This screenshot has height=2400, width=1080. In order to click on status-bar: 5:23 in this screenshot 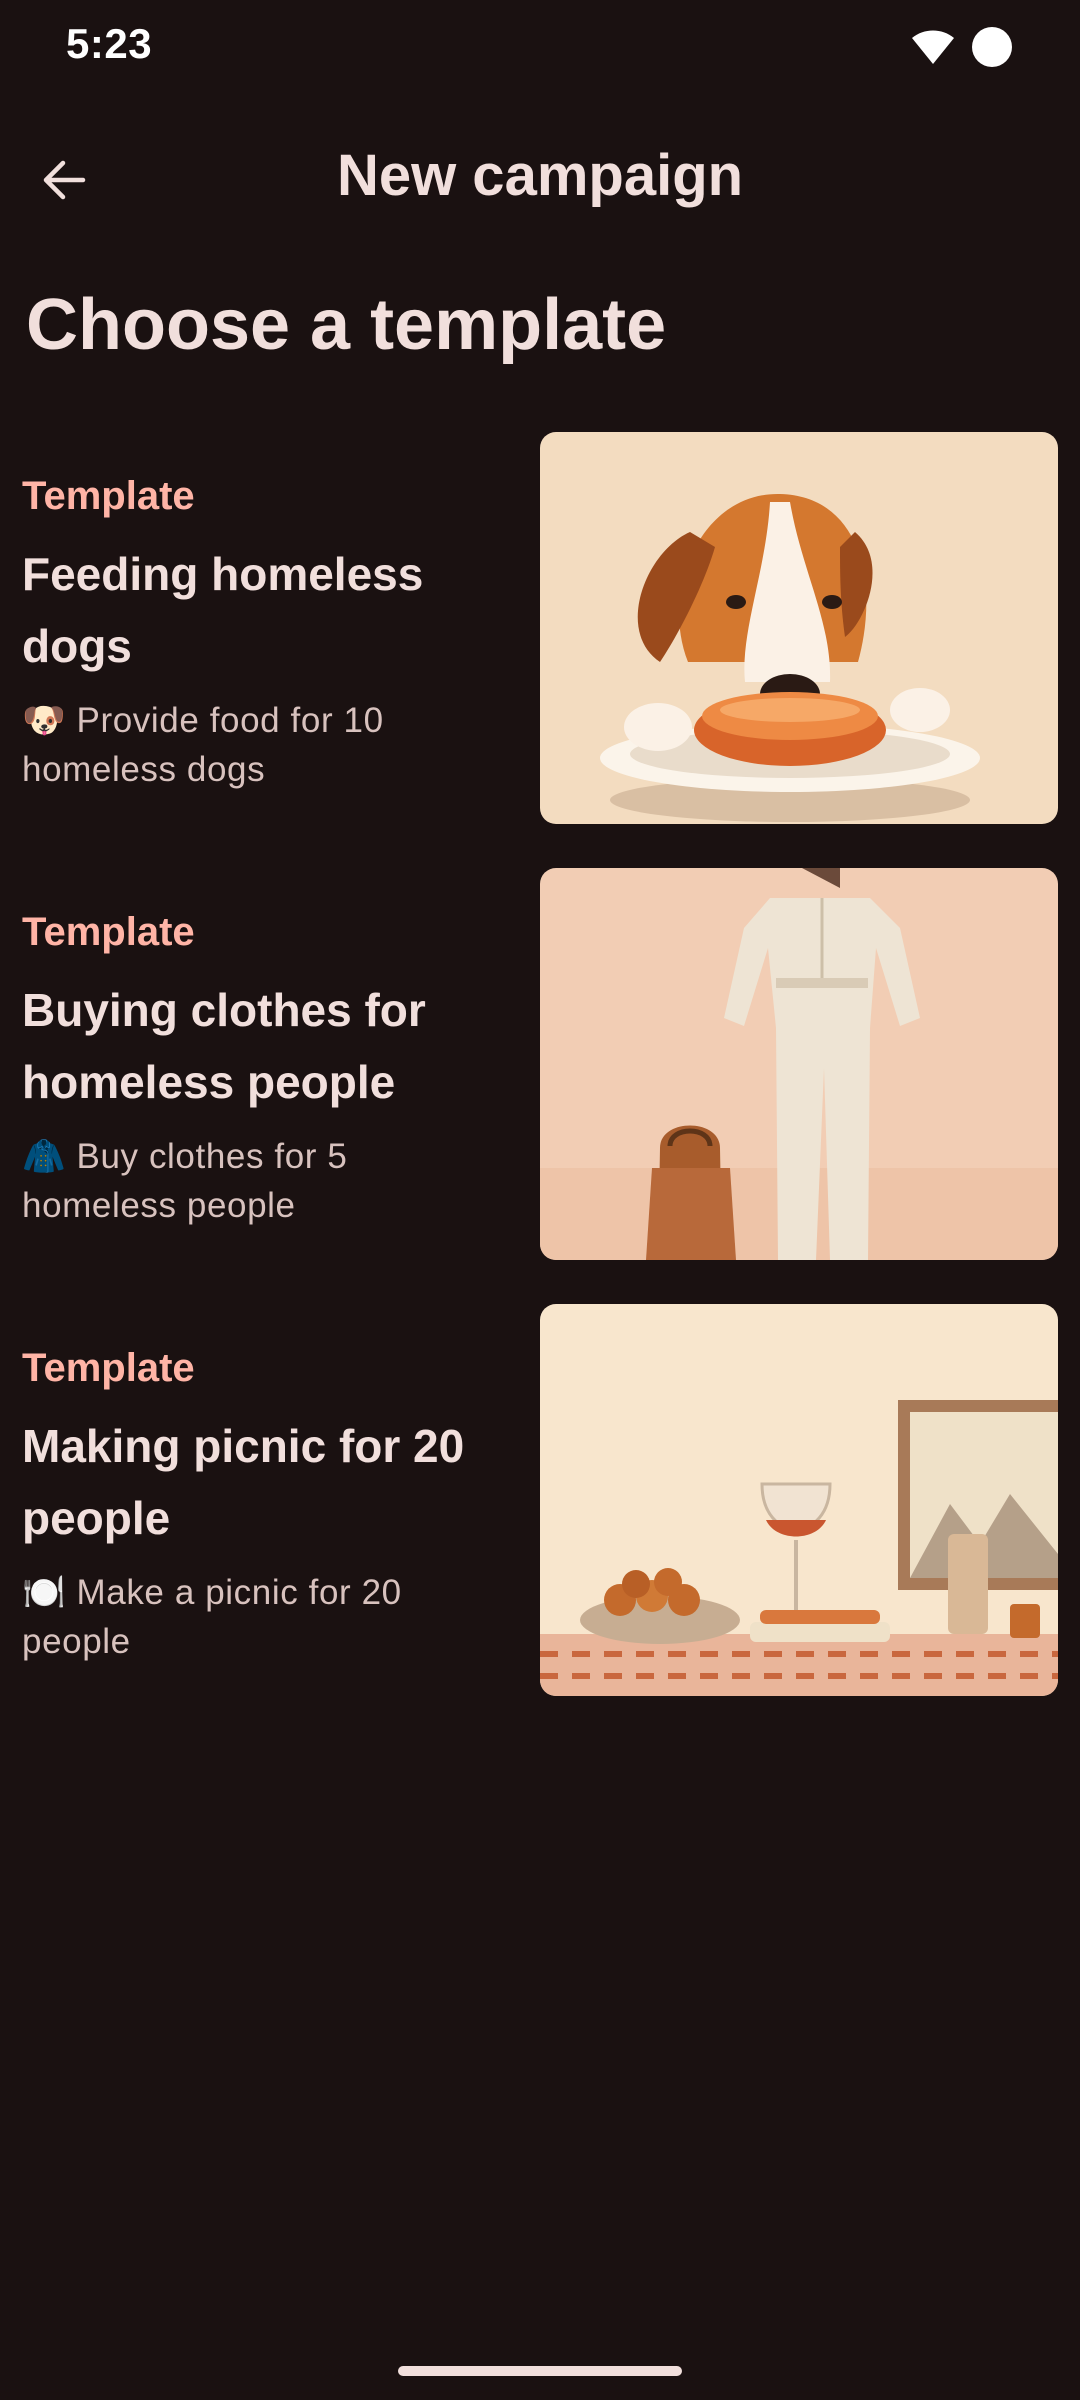, I will do `click(540, 48)`.